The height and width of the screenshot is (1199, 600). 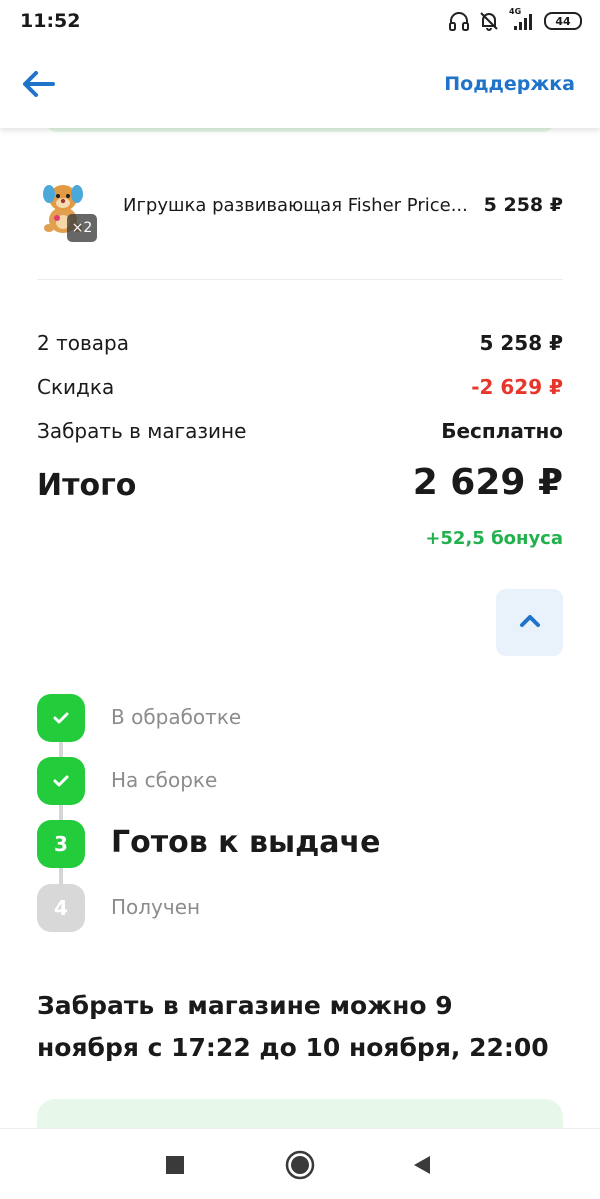 I want to click on divider, so click(x=300, y=279).